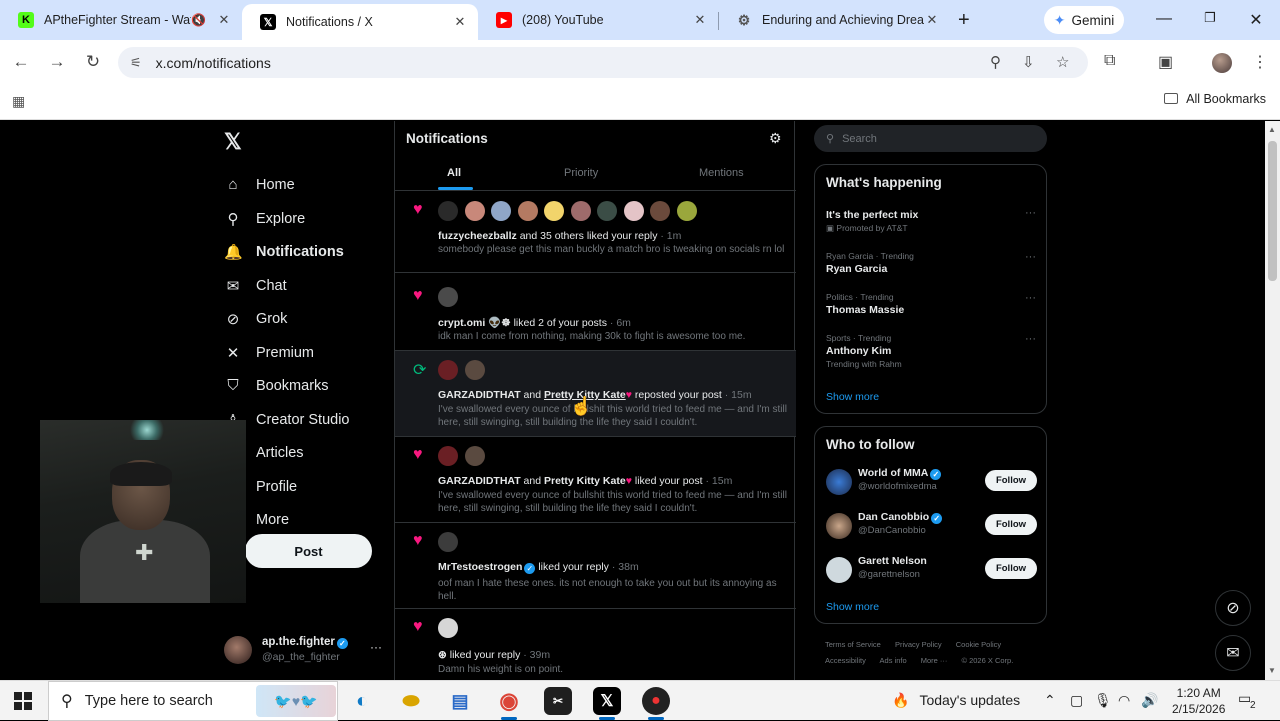 This screenshot has height=721, width=1280. I want to click on tab-x-notifications: 𝕏 Notifications / X ✕, so click(360, 22).